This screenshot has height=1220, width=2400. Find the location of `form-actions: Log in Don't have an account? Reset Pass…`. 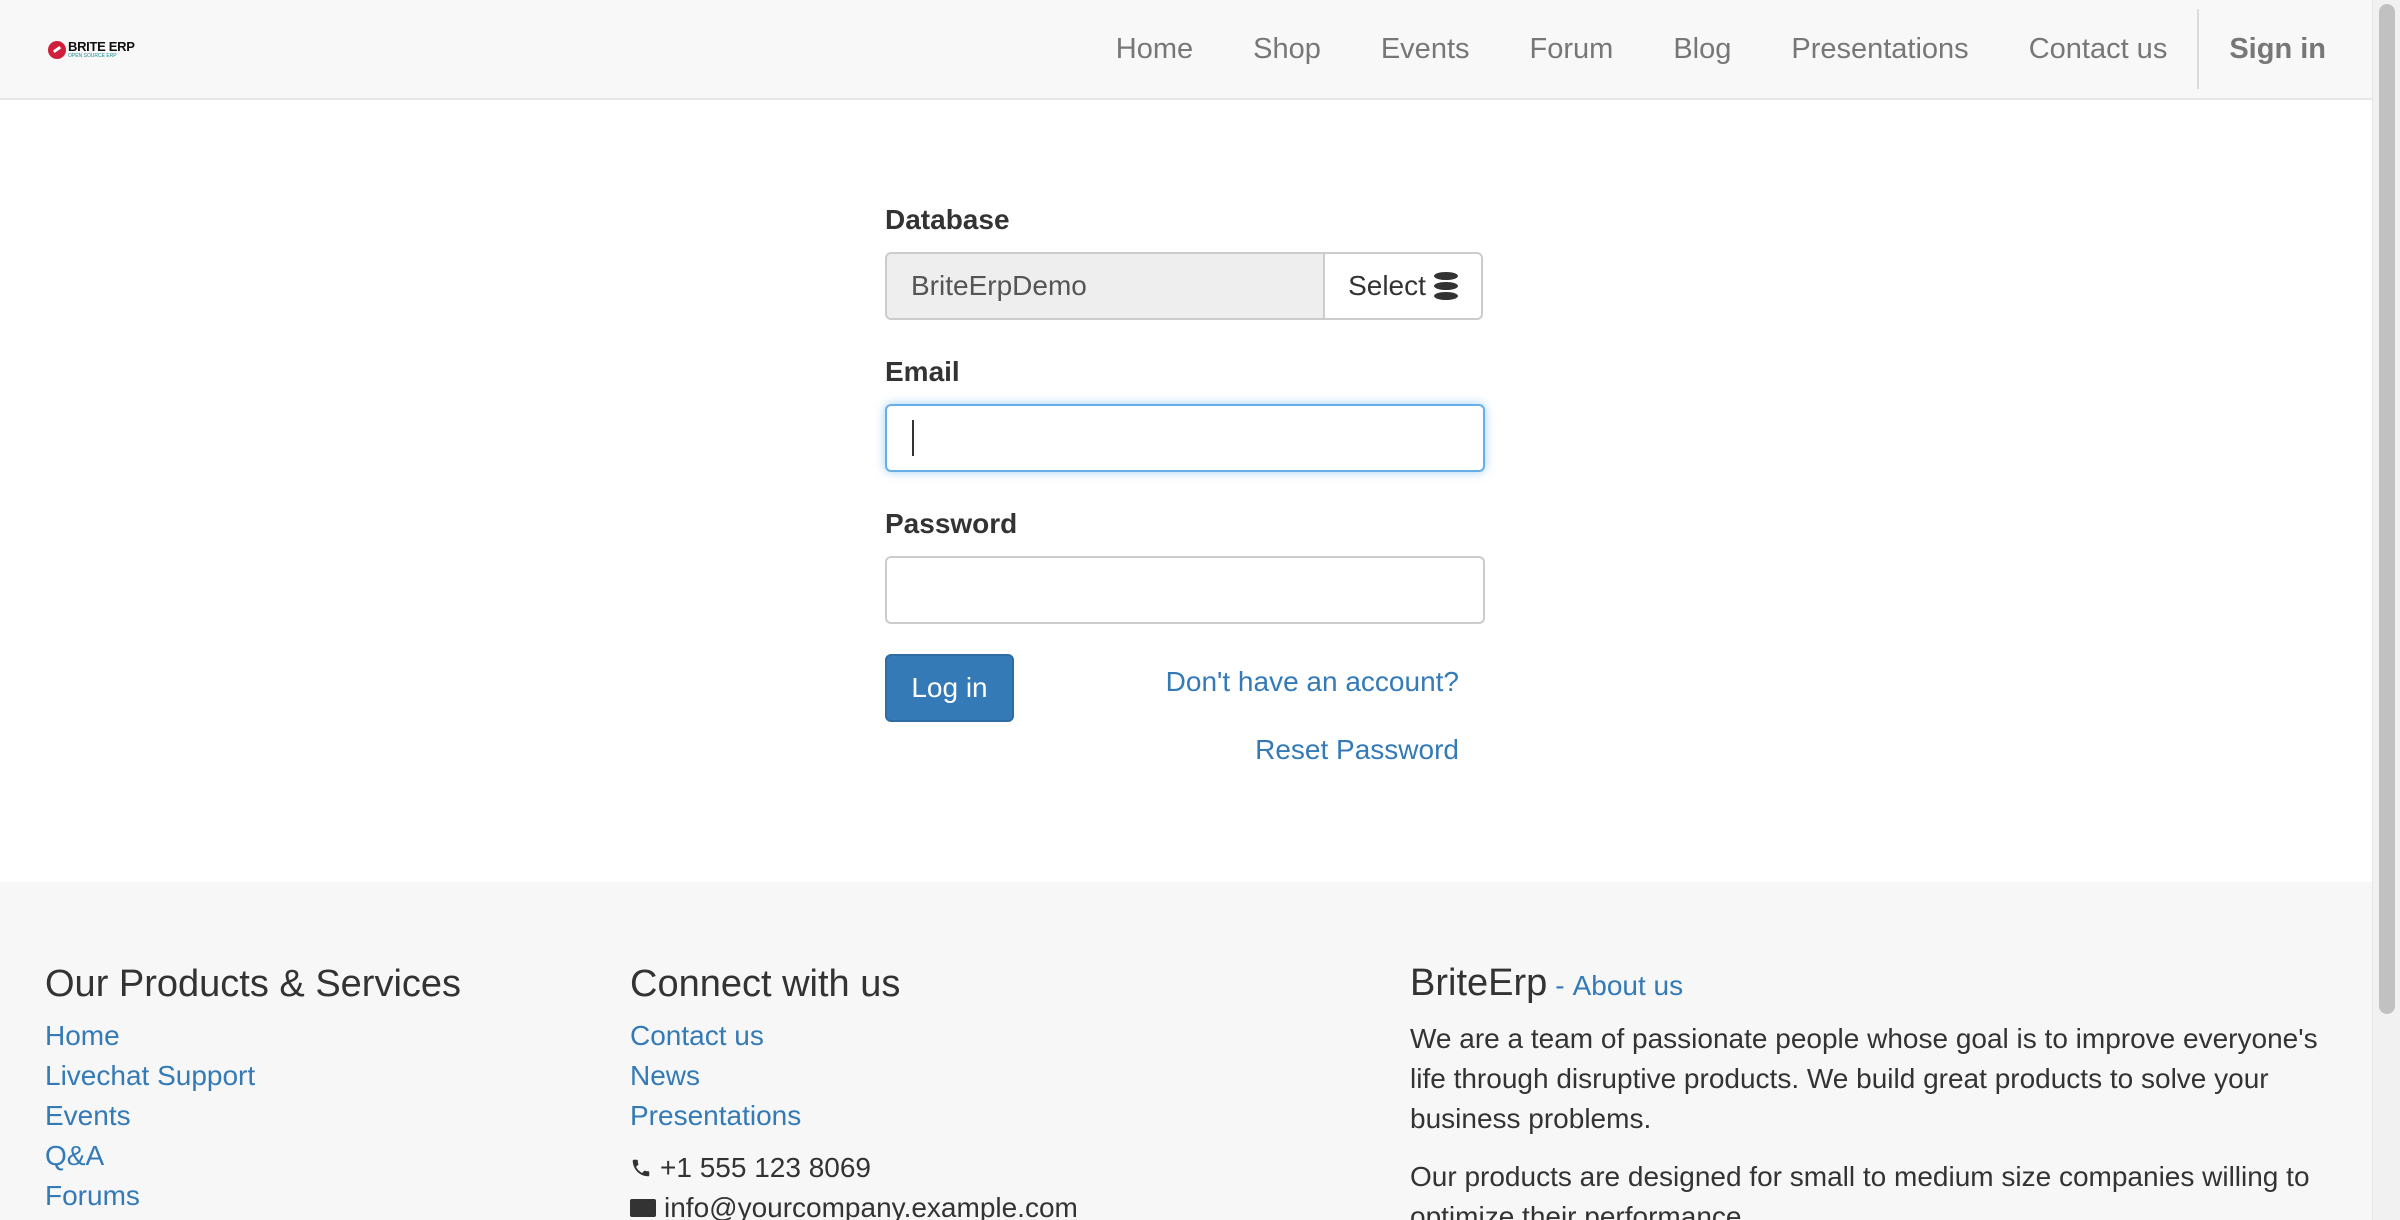

form-actions: Log in Don't have an account? Reset Pass… is located at coordinates (1185, 724).